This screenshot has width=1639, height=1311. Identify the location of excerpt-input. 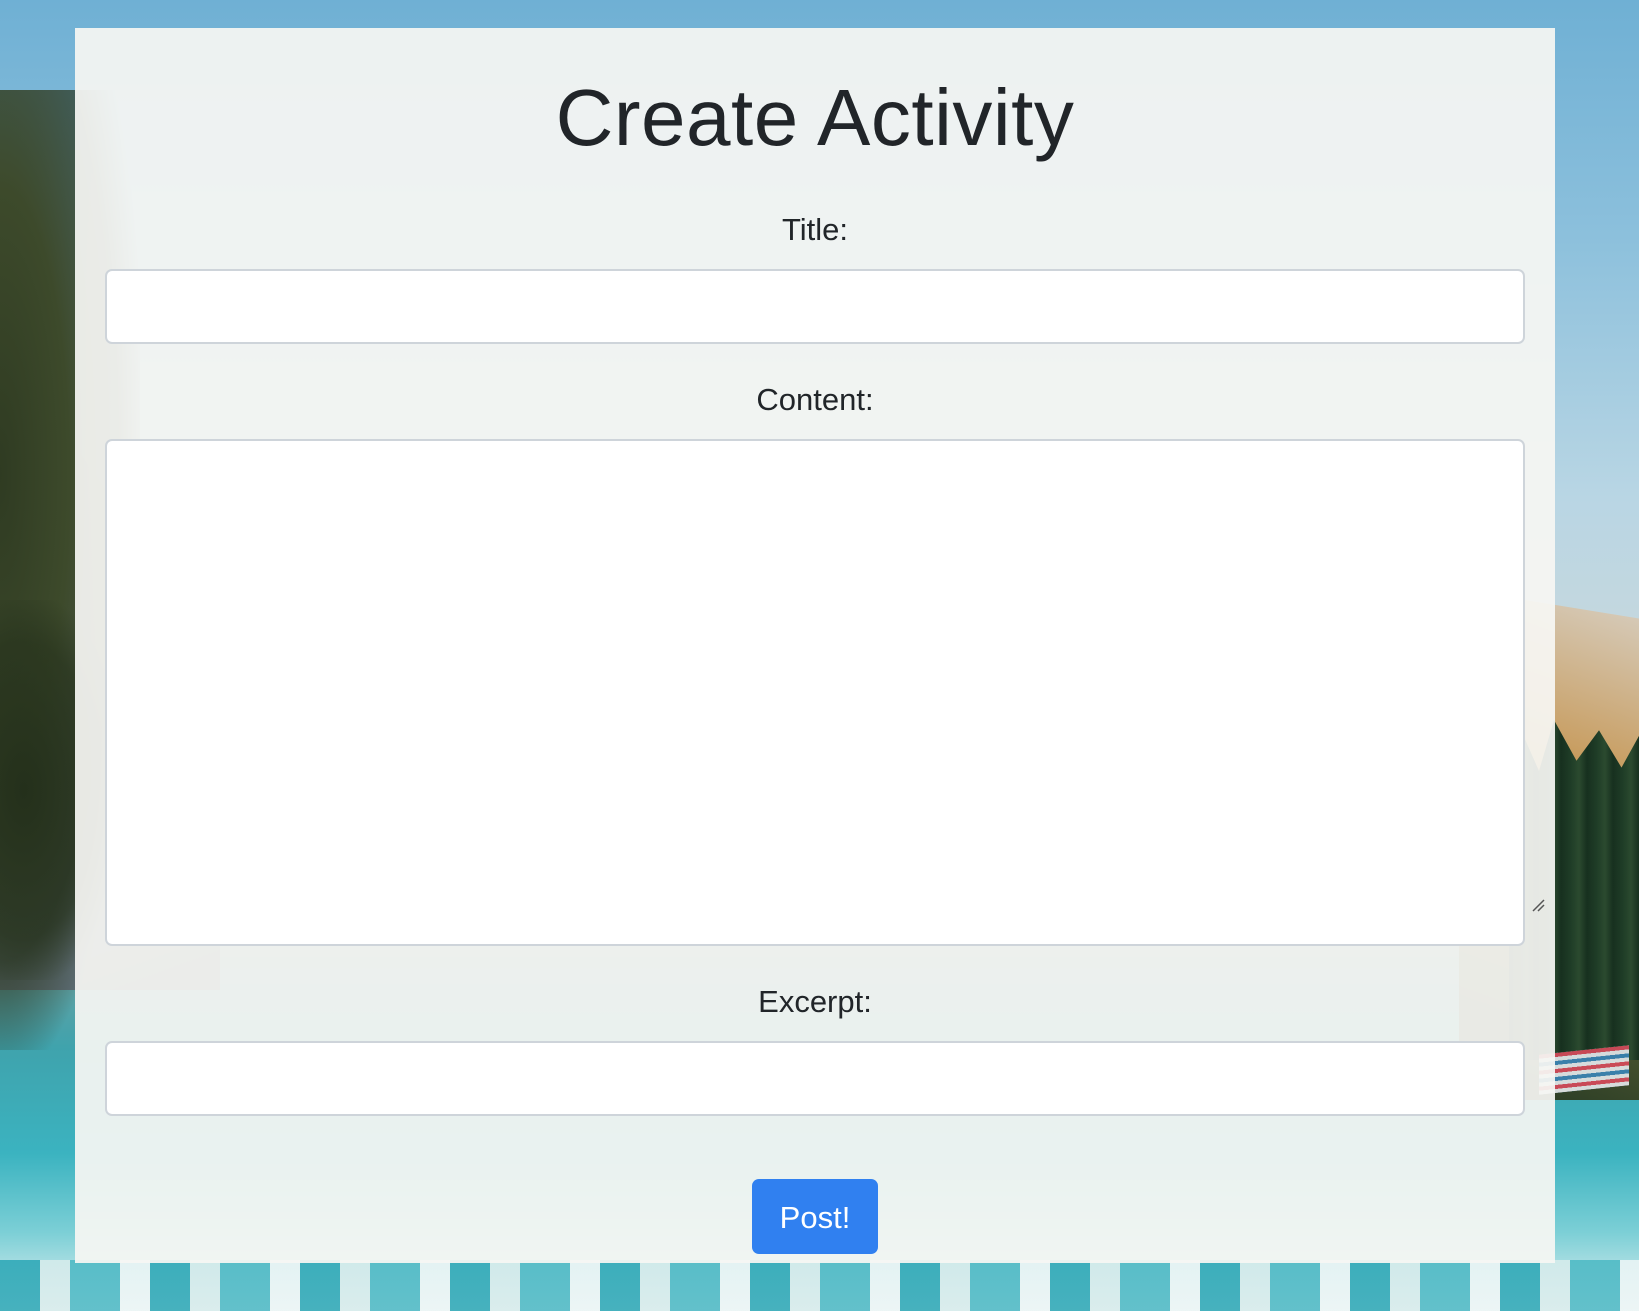
(815, 1078).